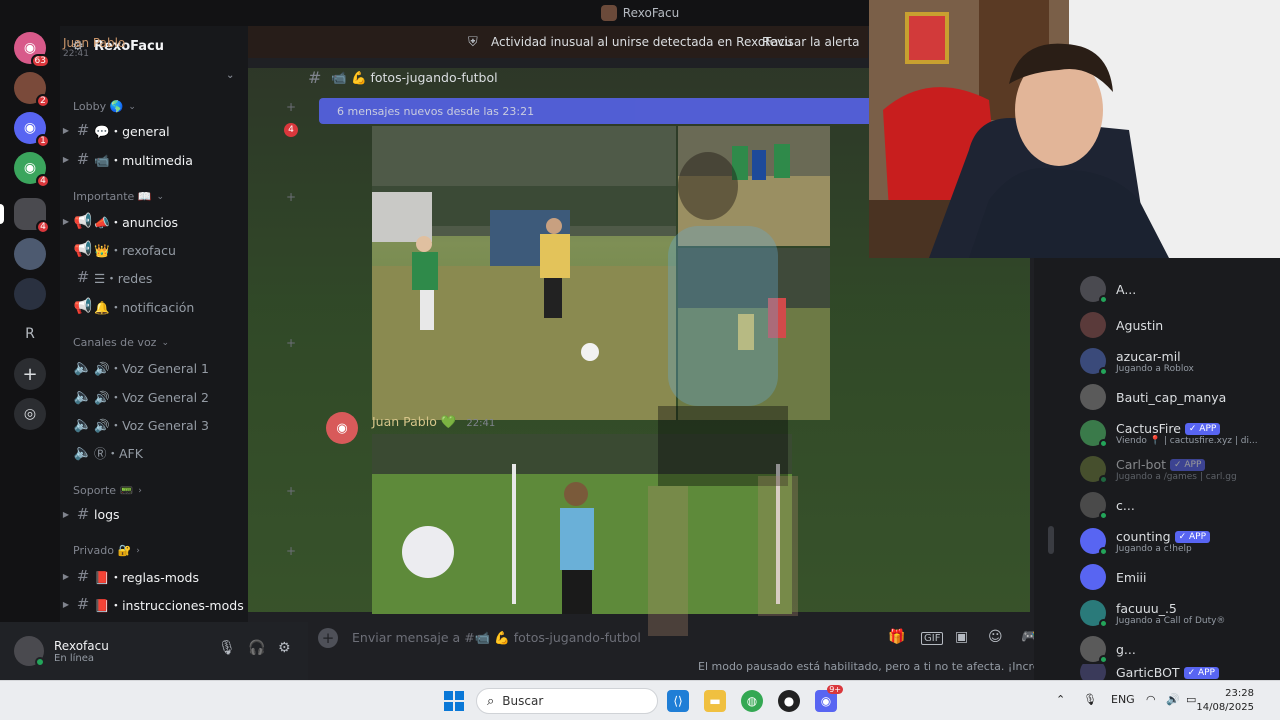  Describe the element at coordinates (154, 452) in the screenshot. I see `voice-channel-afk: 🔈 Ⓡ・AFK` at that location.